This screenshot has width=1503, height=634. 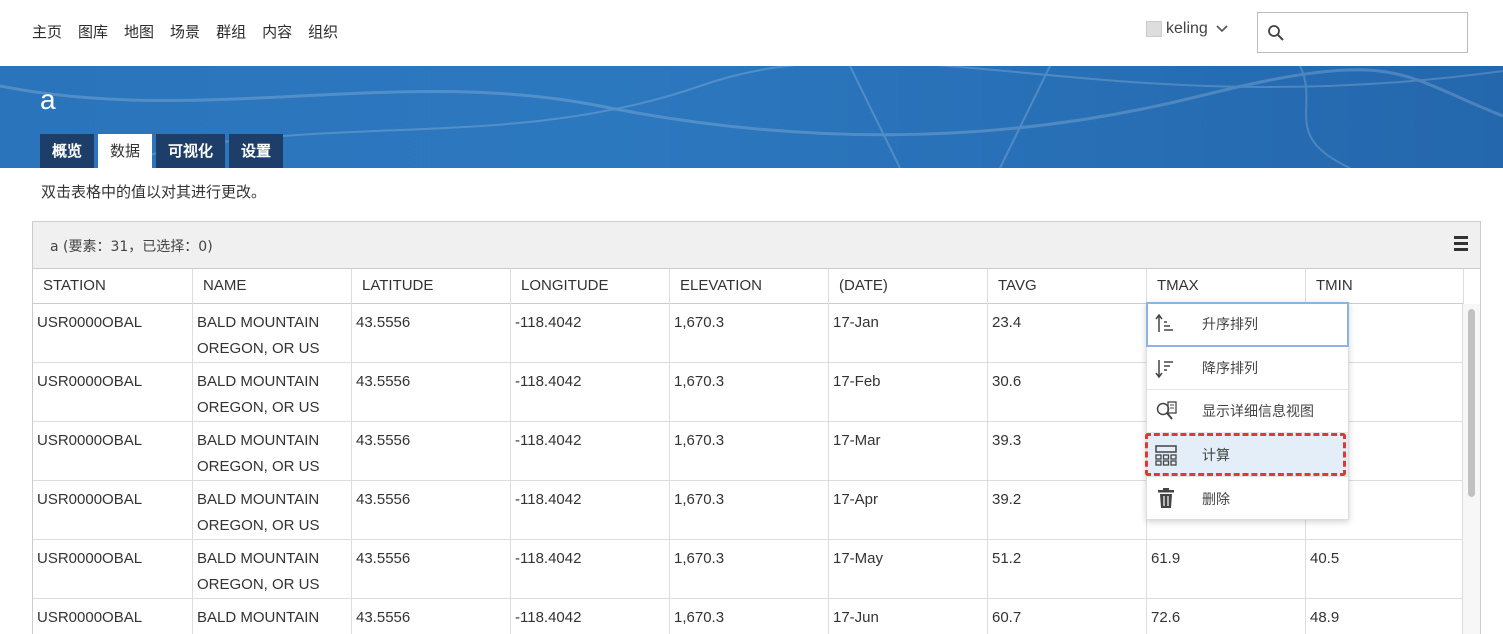 I want to click on cell-tmax: 61.9, so click(x=1226, y=569).